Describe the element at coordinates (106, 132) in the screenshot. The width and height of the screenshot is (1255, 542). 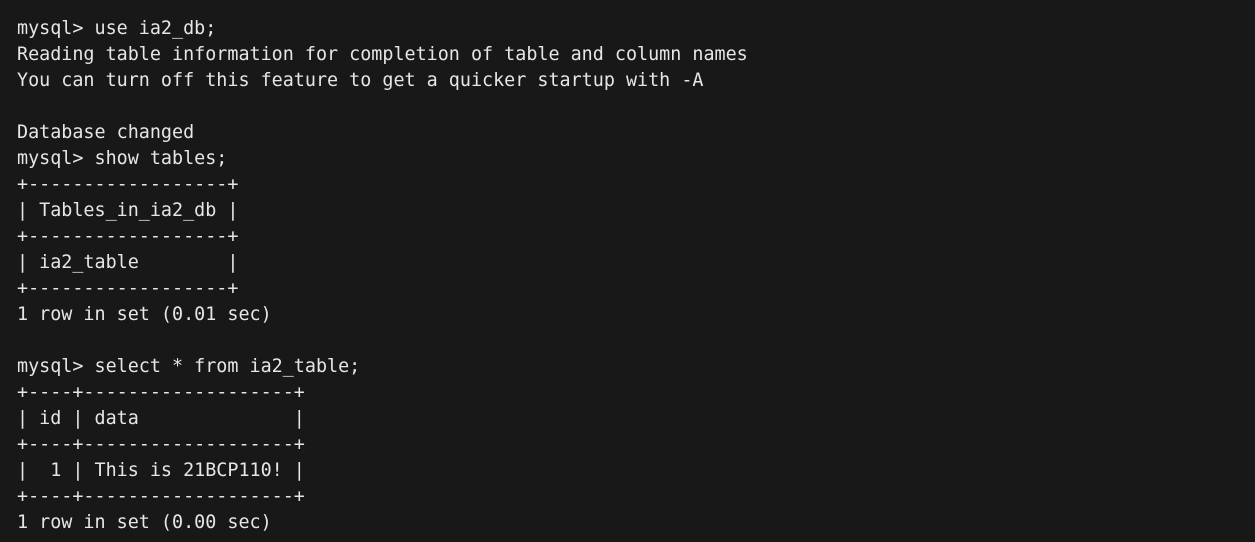
I see `status-database-changed: Database changed` at that location.